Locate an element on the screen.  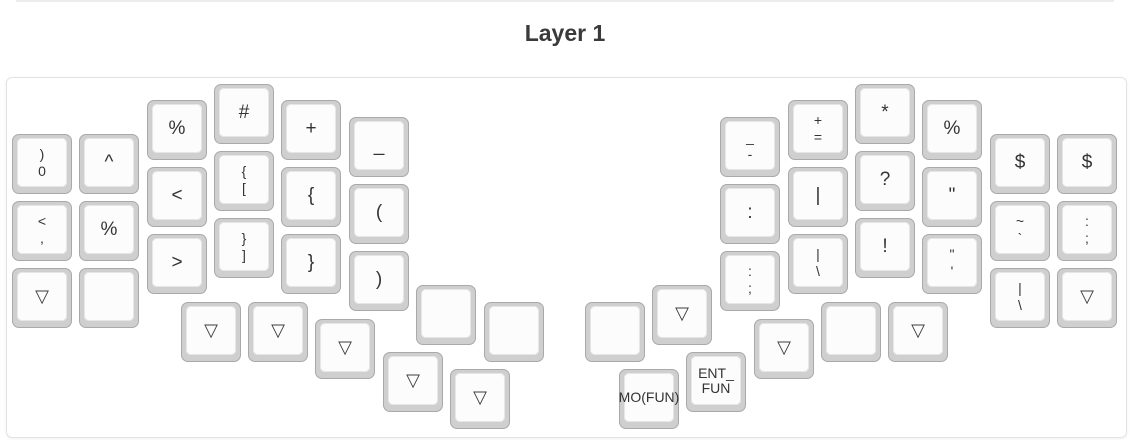
key: <, is located at coordinates (42, 231).